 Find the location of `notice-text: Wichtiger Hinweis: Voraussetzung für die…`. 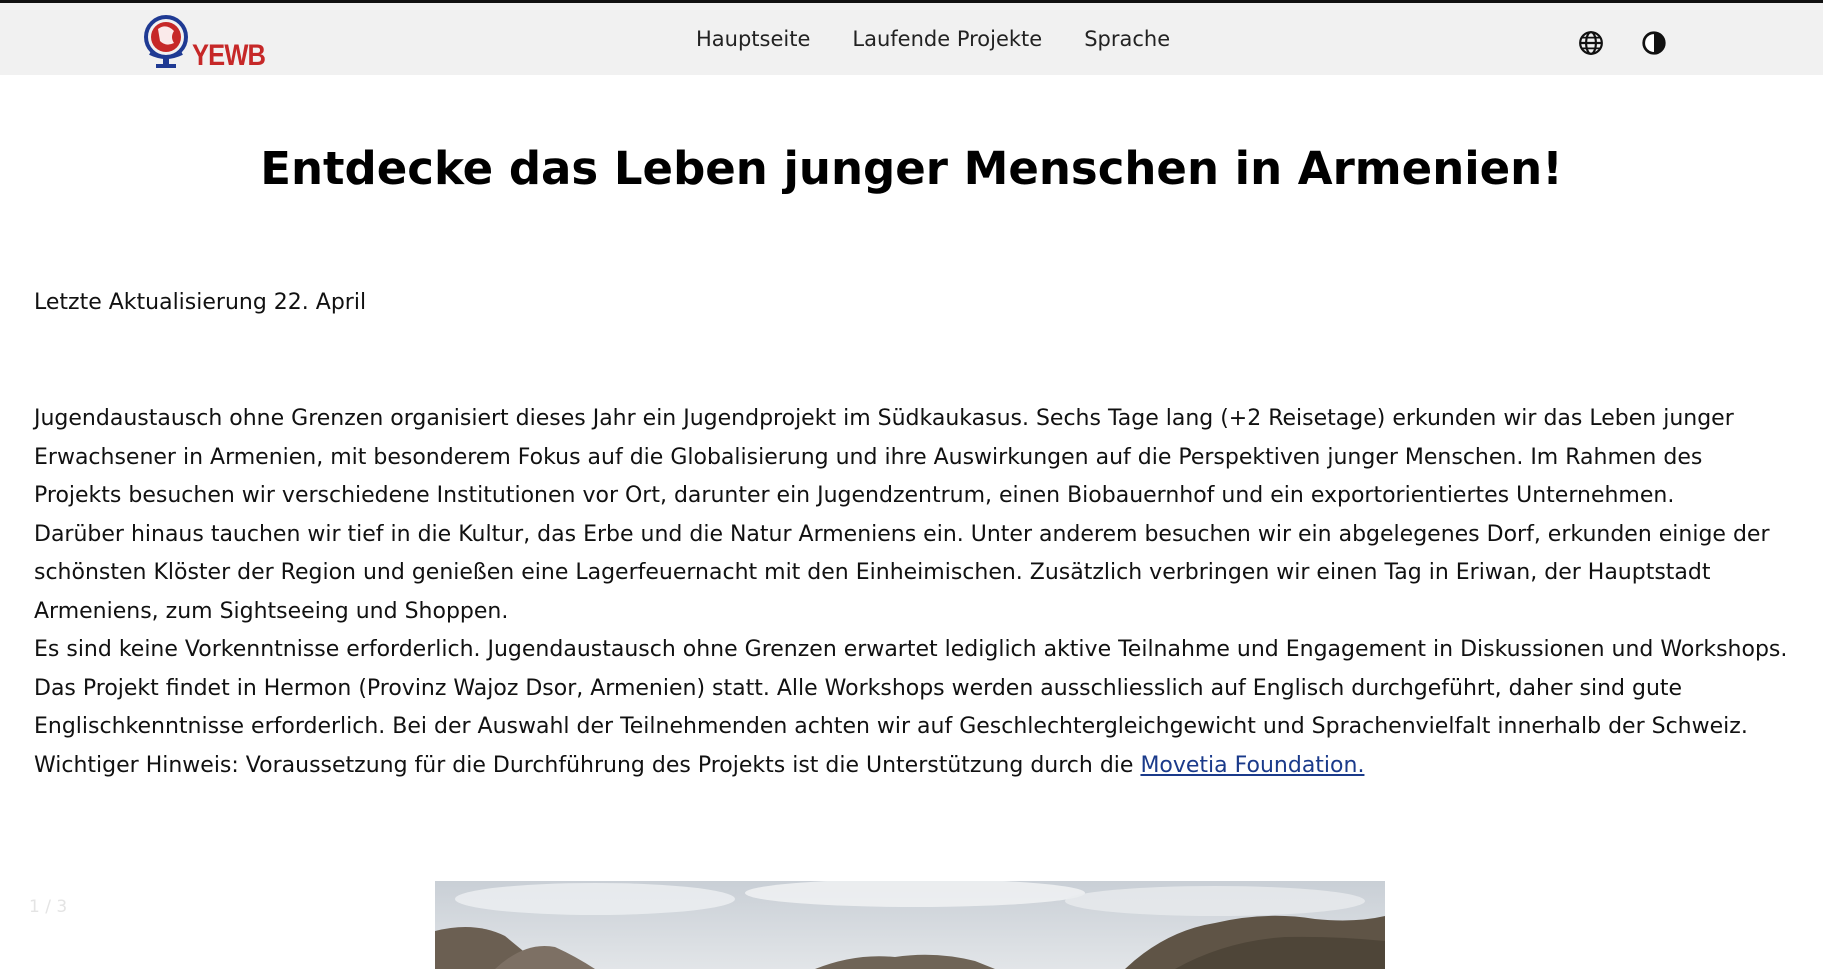

notice-text: Wichtiger Hinweis: Voraussetzung für die… is located at coordinates (587, 765).